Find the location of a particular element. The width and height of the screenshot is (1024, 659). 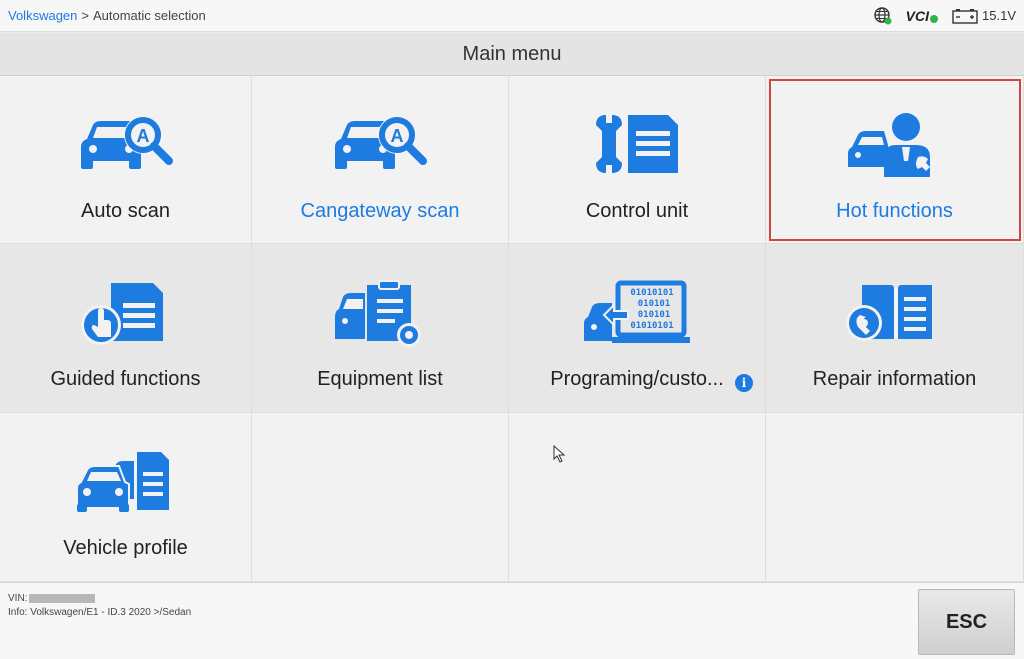

breadcrumb-brand-link: Volkswagen is located at coordinates (42, 15).